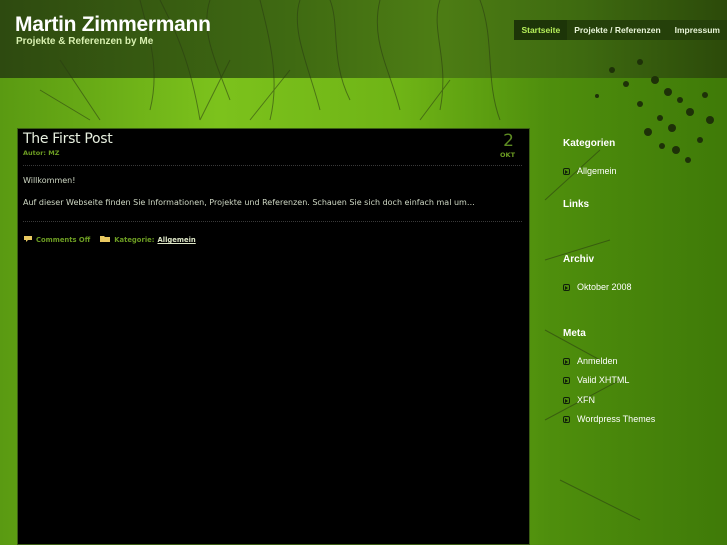 Image resolution: width=727 pixels, height=545 pixels. I want to click on post-date-day: 2, so click(508, 141).